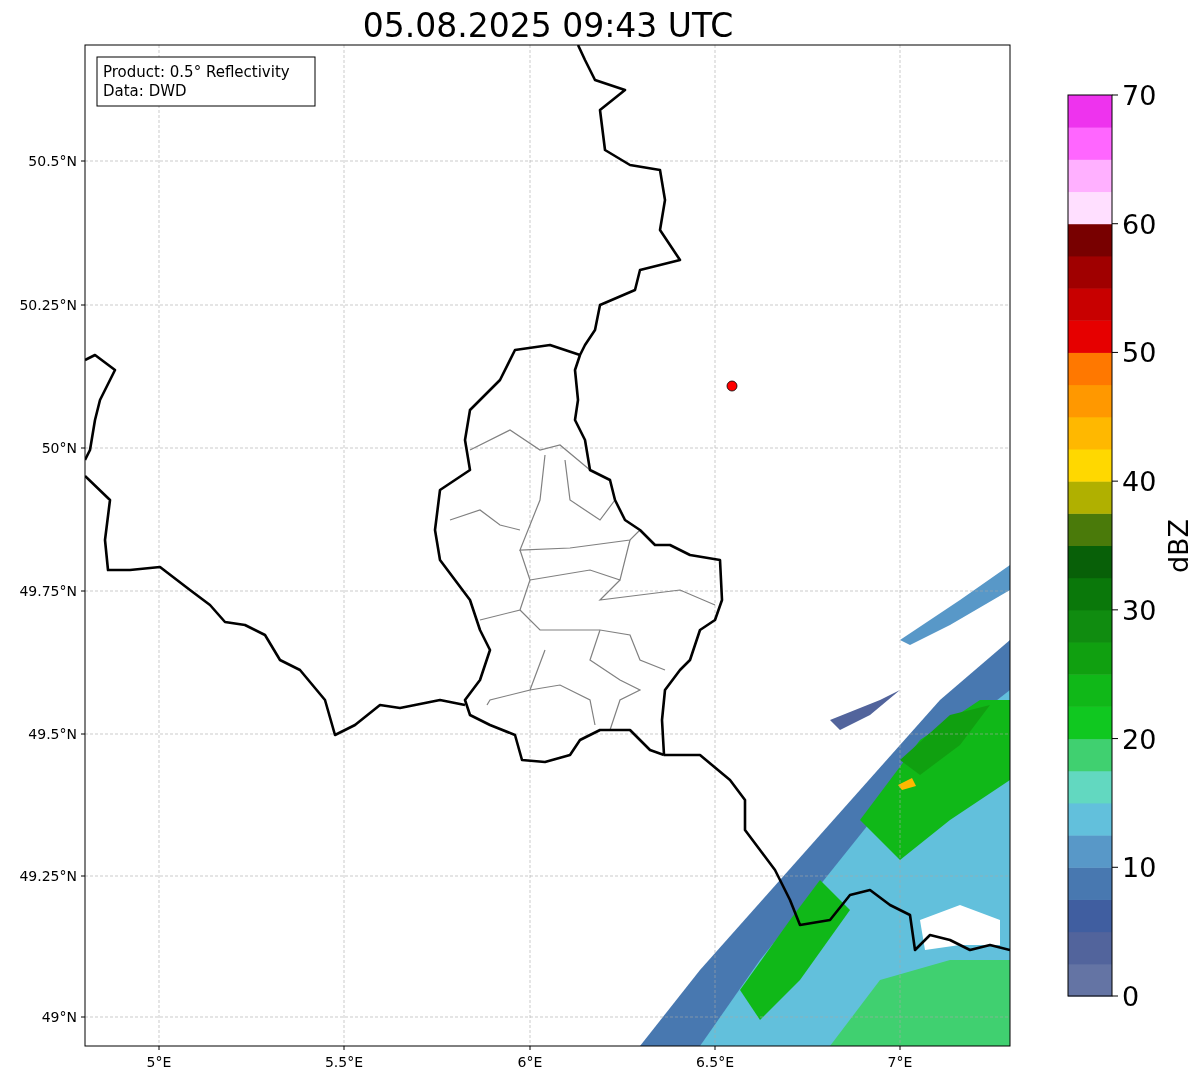 This screenshot has height=1081, width=1202. I want to click on tick-label: 6°E, so click(530, 1062).